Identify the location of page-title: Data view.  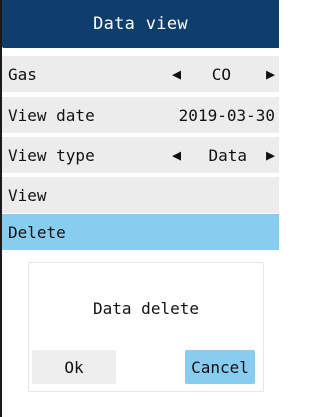
(140, 24).